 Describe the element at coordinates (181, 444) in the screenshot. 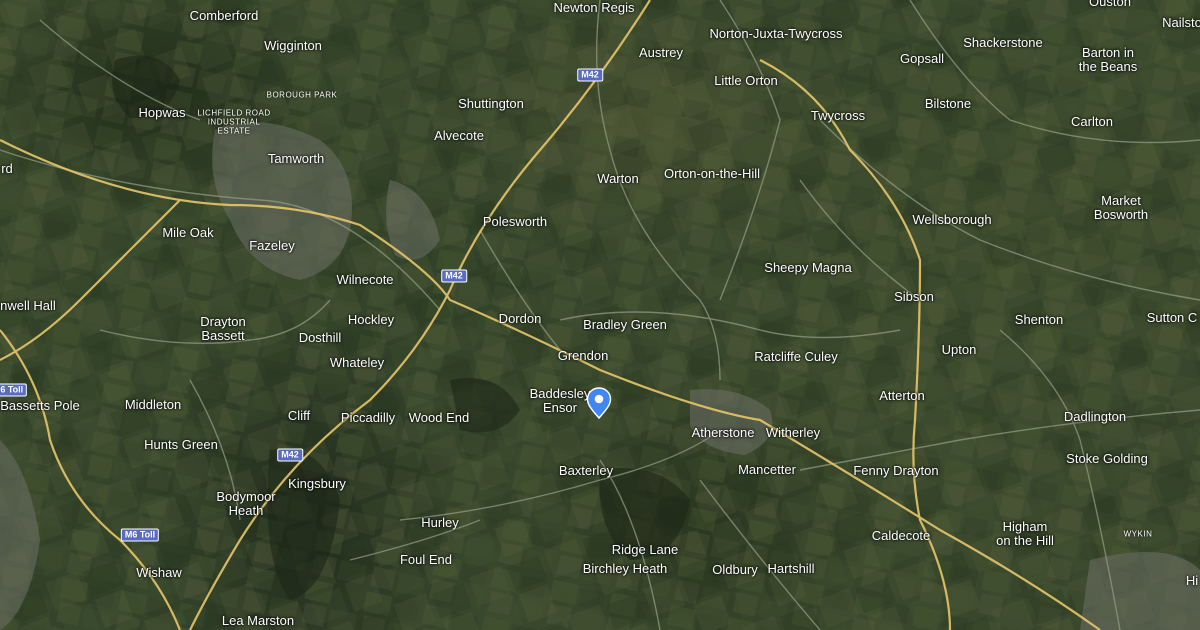

I see `place-label: Hunts Green` at that location.